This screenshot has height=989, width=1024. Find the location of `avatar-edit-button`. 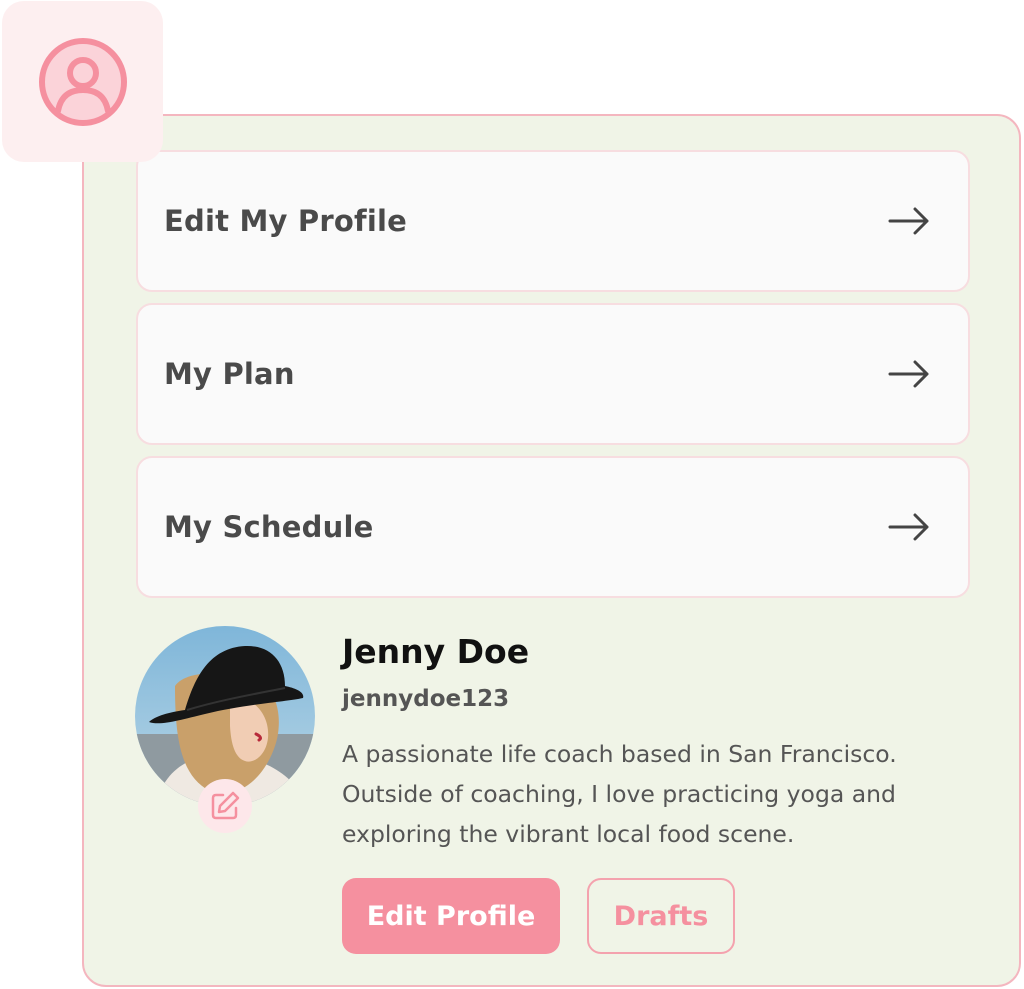

avatar-edit-button is located at coordinates (225, 806).